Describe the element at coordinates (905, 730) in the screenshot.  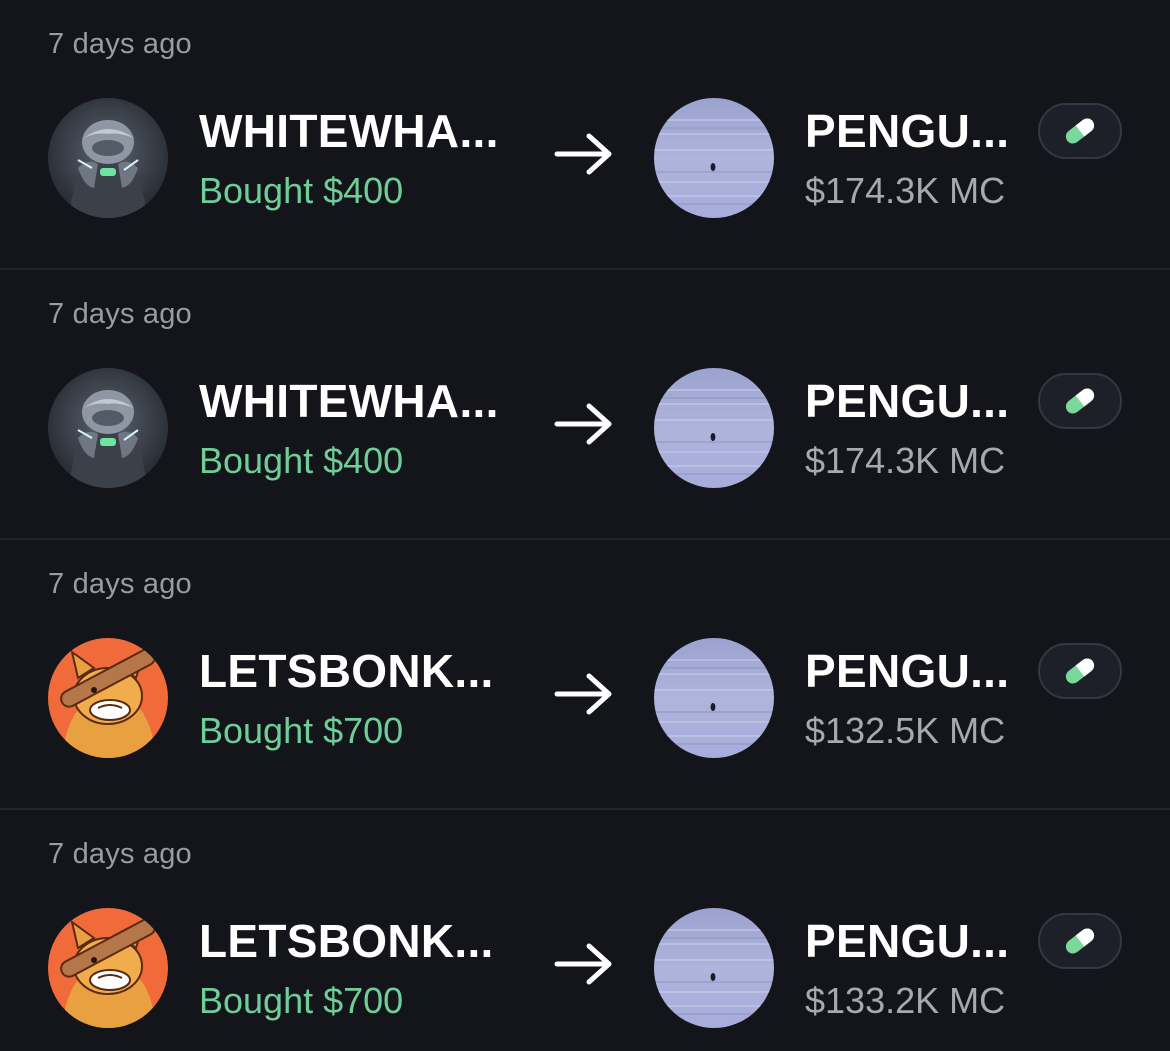
I see `market-cap: $132.5K MC` at that location.